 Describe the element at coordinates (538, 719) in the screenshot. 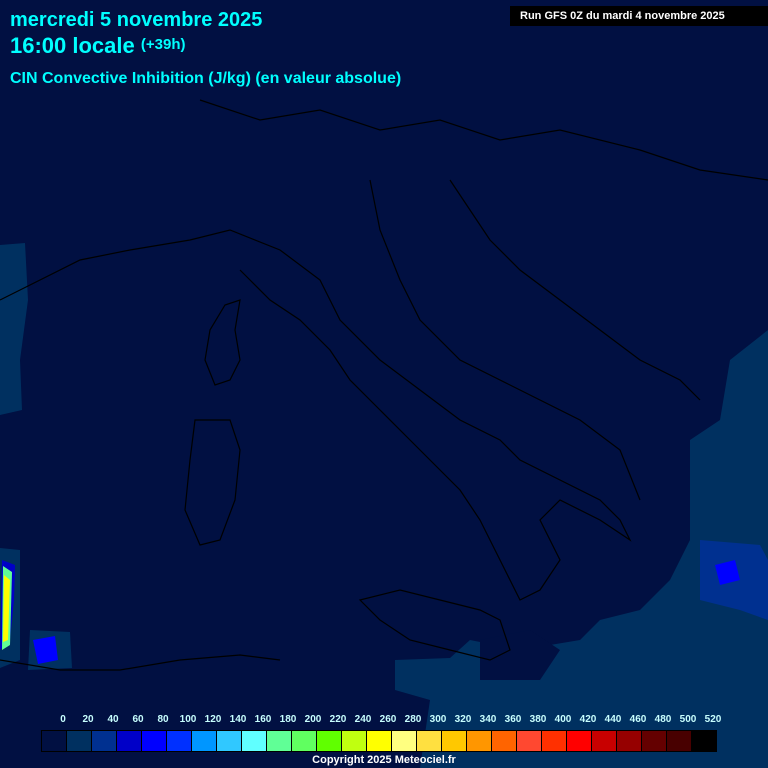

I see `legend-label: 380` at that location.